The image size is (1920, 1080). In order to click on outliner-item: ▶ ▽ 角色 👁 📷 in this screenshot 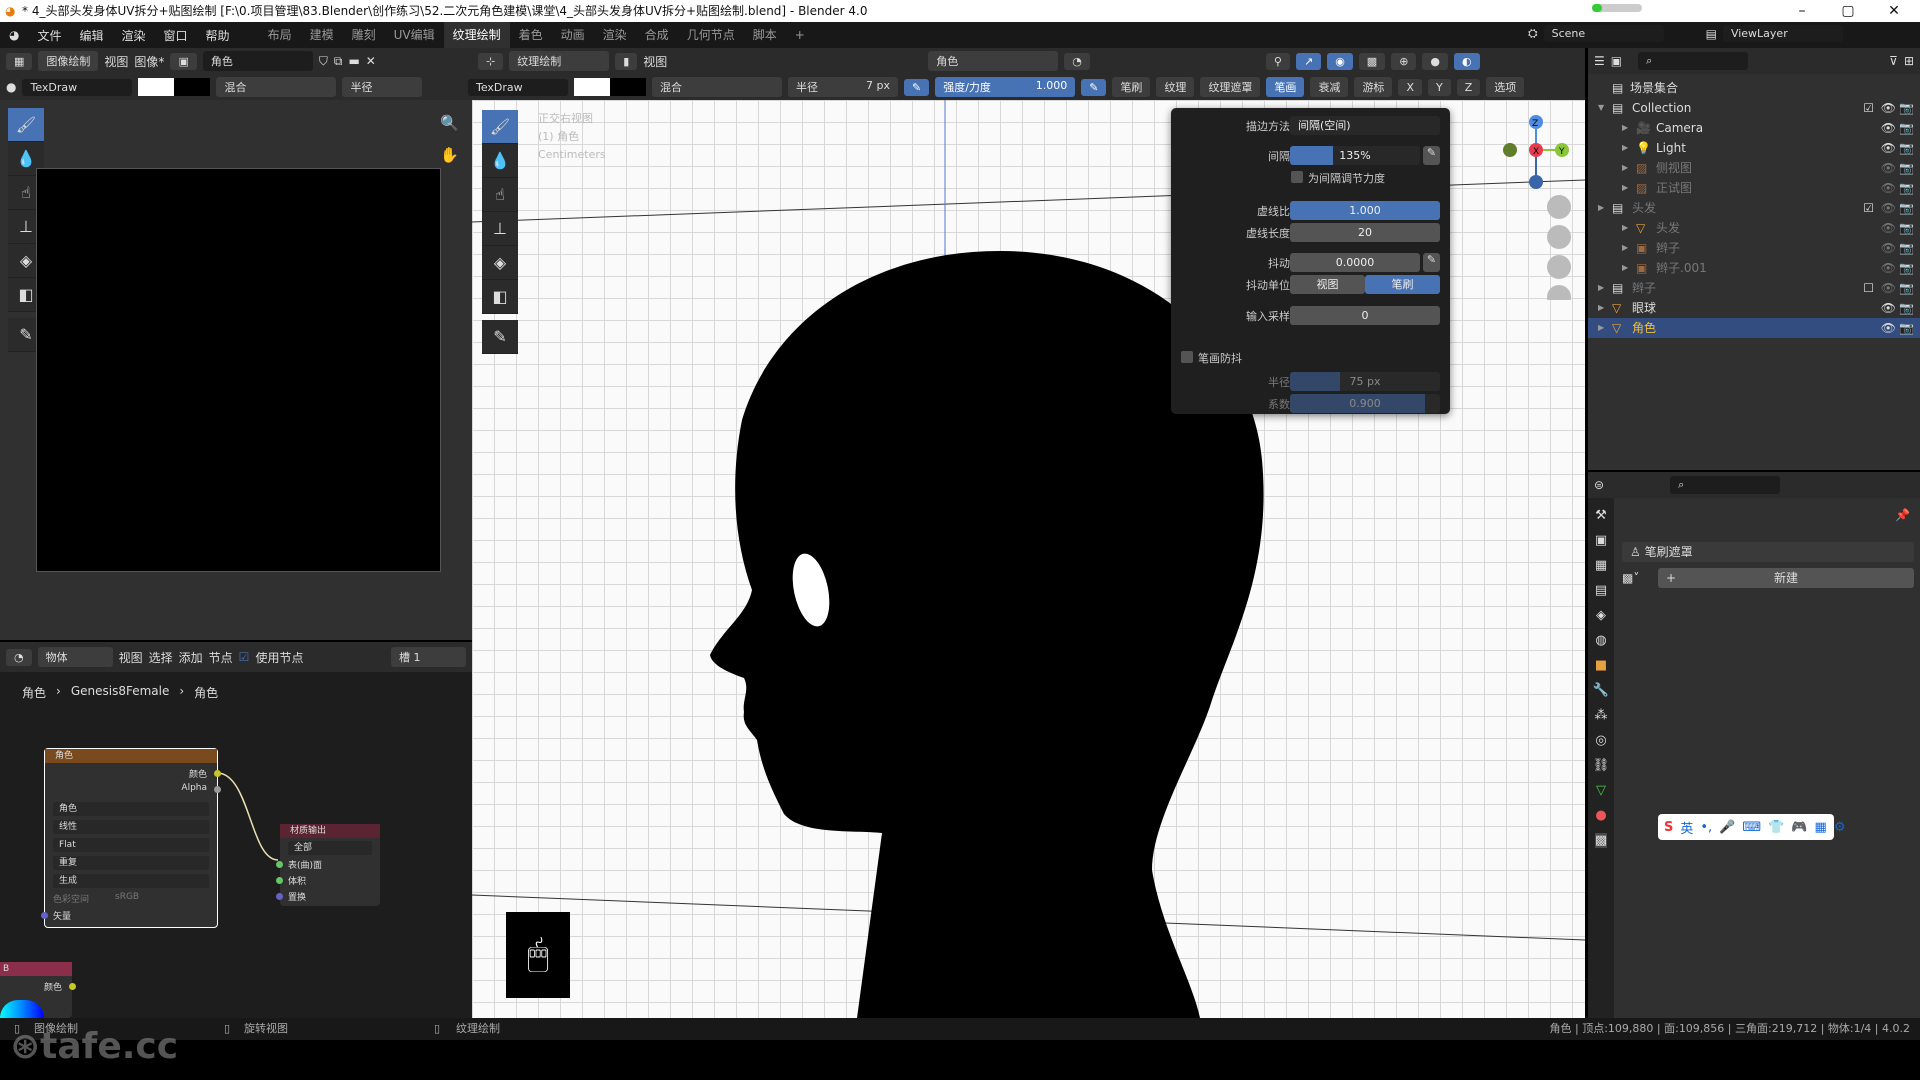, I will do `click(1754, 328)`.